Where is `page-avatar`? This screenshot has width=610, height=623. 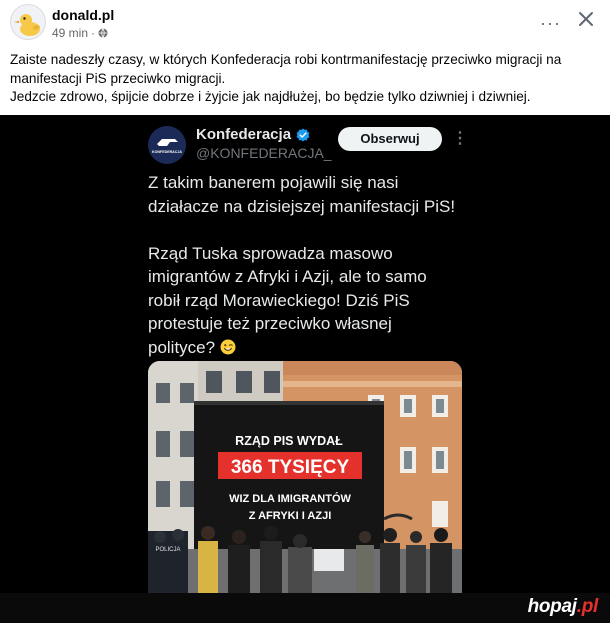
page-avatar is located at coordinates (28, 22).